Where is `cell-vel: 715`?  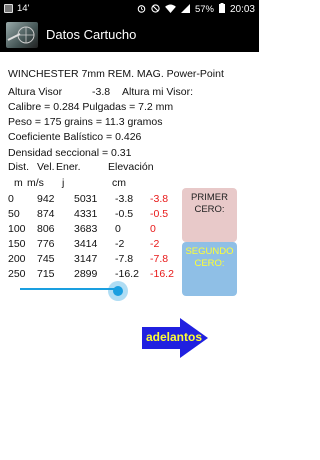
cell-vel: 715 is located at coordinates (46, 274).